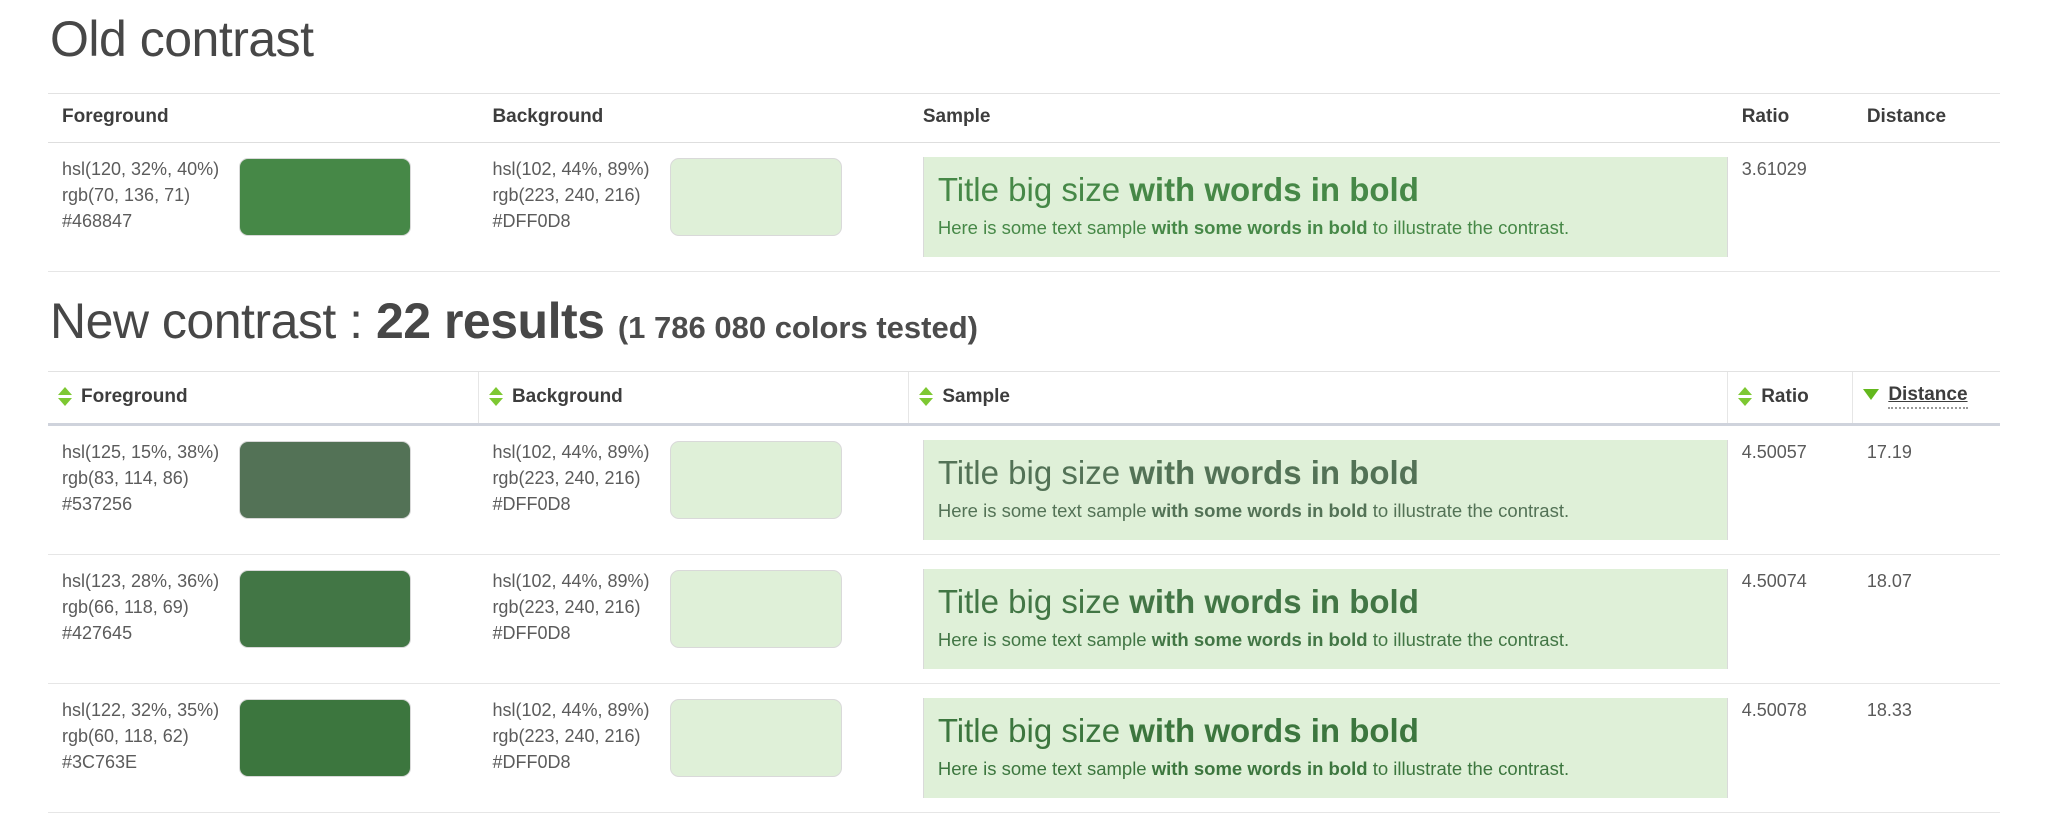 This screenshot has width=2048, height=813. What do you see at coordinates (1926, 748) in the screenshot?
I see `cell-distance: 18.33` at bounding box center [1926, 748].